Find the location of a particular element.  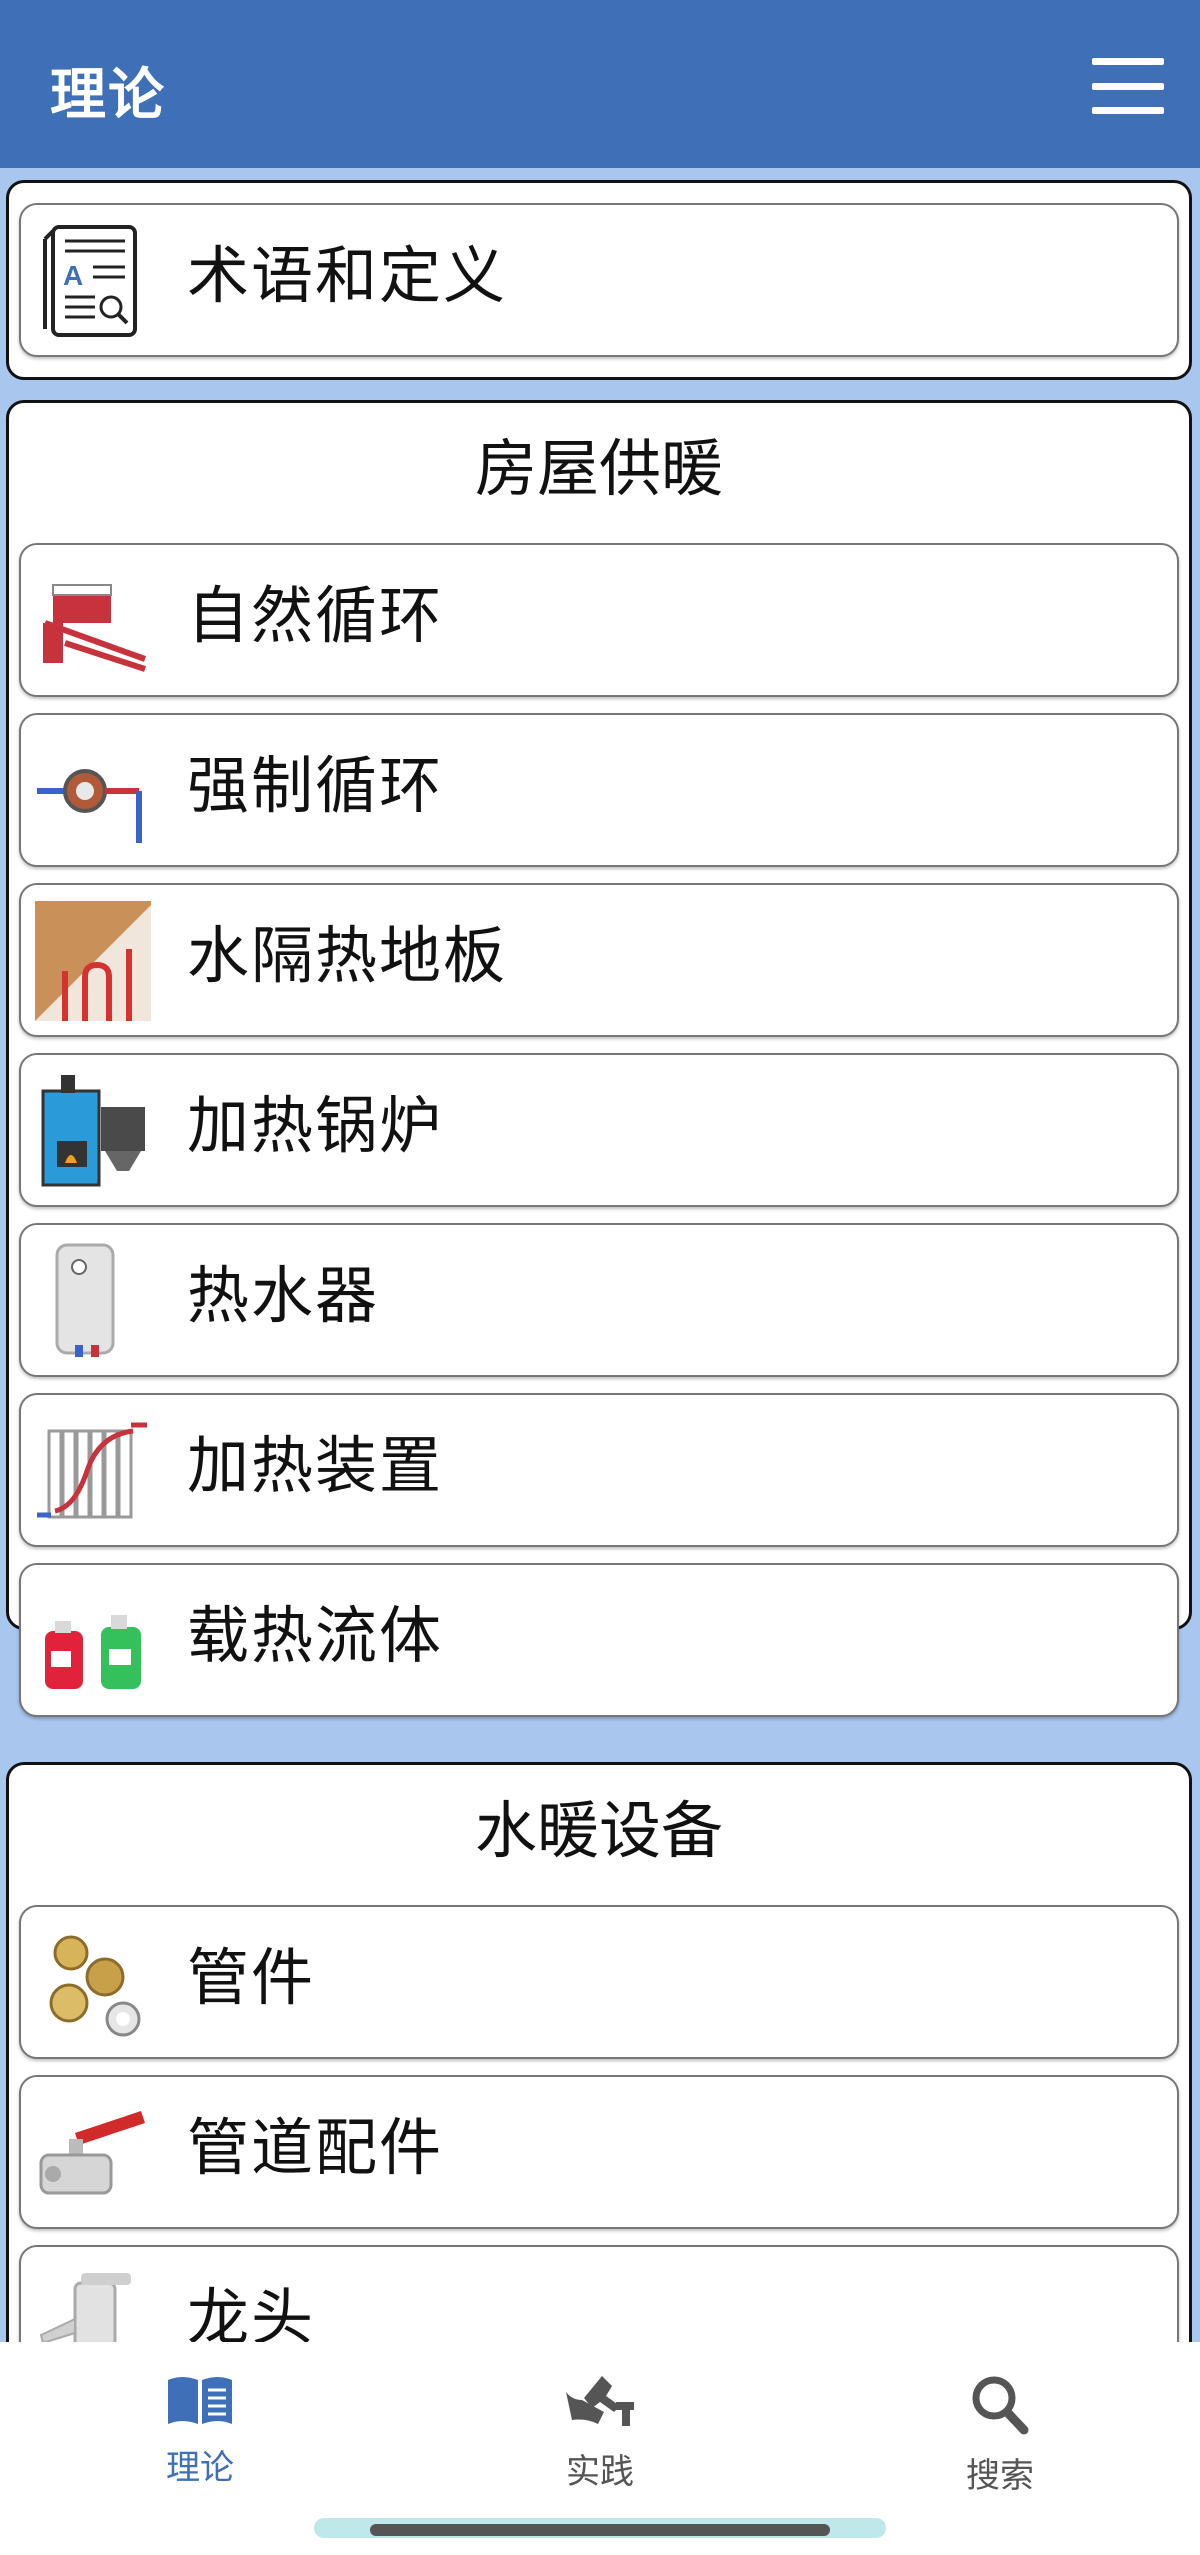

list-item-underfloor-heating: 水隔热地板 is located at coordinates (599, 960).